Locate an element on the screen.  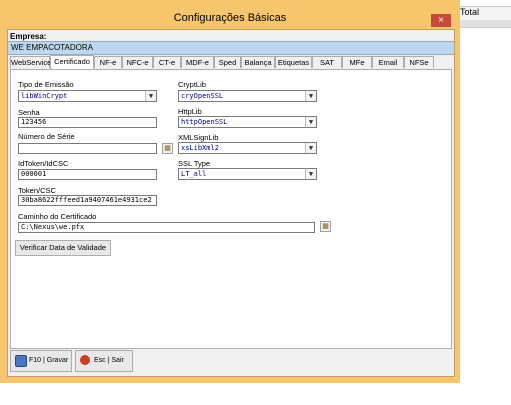
idtoken-label: IdToken/IdCSC is located at coordinates (43, 163).